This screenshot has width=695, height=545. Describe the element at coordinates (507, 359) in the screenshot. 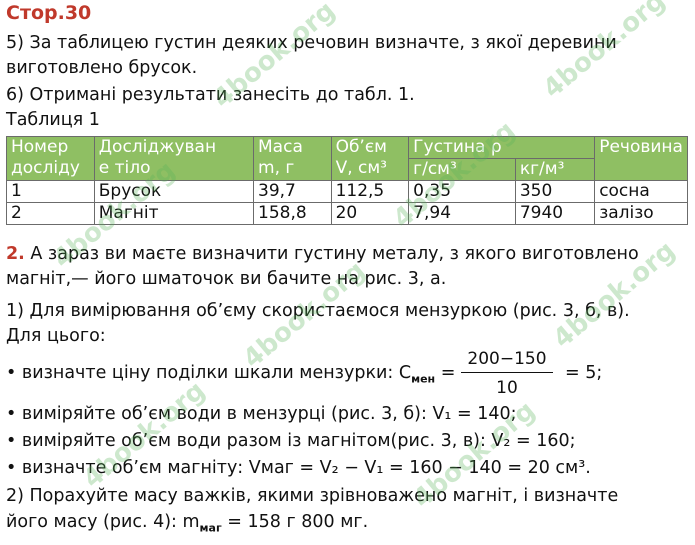

I see `formula-numerator: 200−150` at that location.